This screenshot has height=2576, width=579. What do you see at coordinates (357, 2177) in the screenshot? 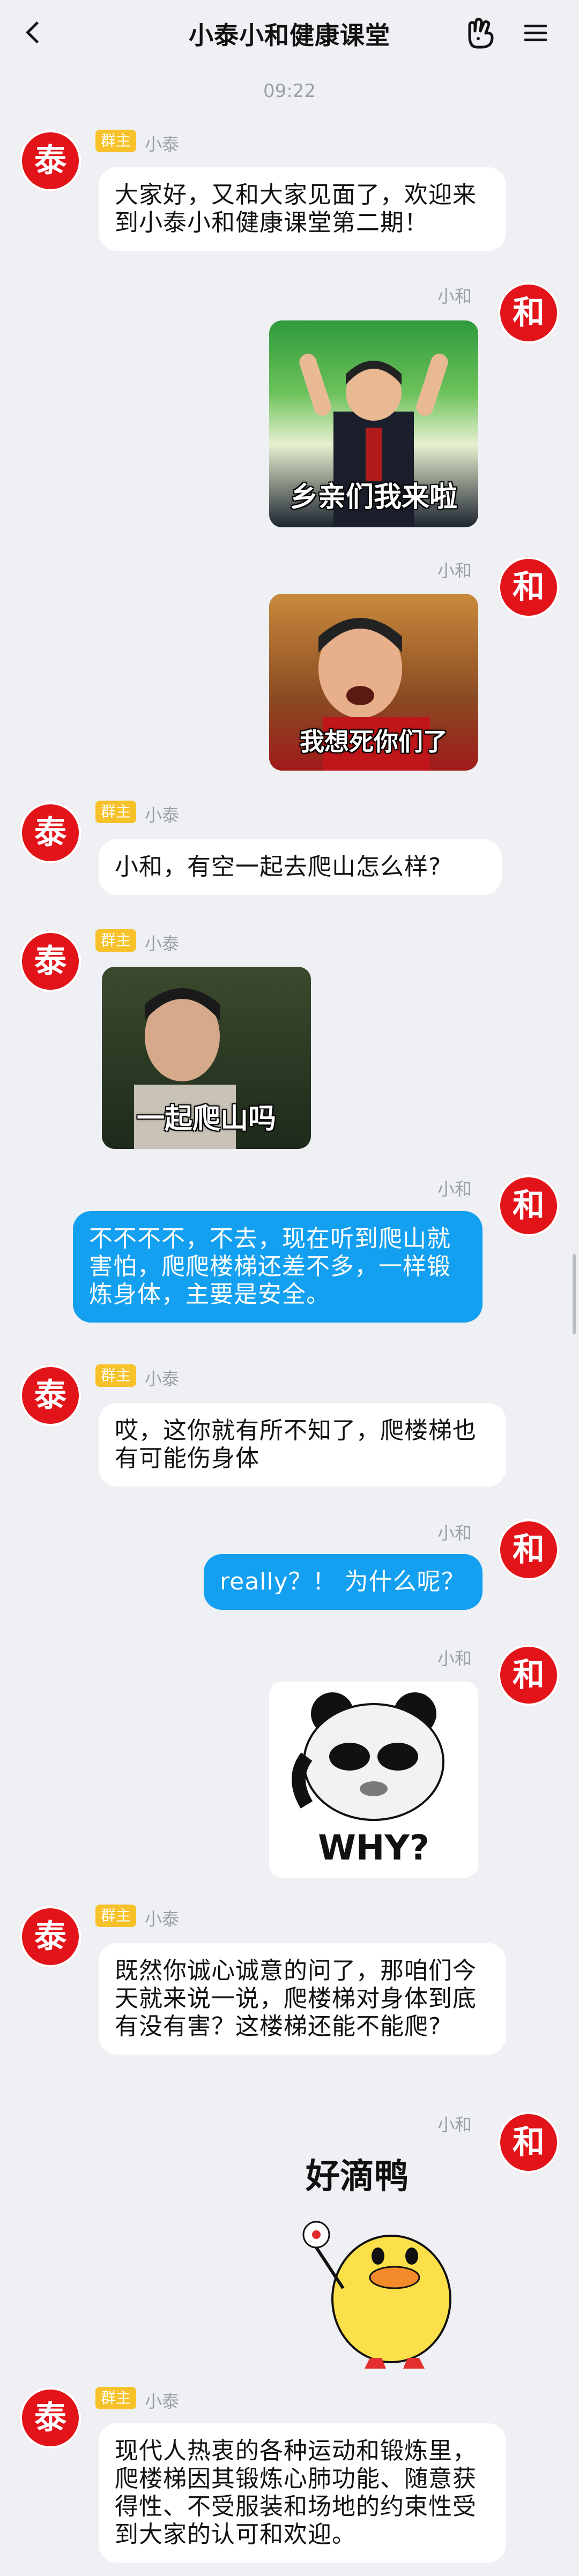
I see `sticker-caption: 好滴鸭` at bounding box center [357, 2177].